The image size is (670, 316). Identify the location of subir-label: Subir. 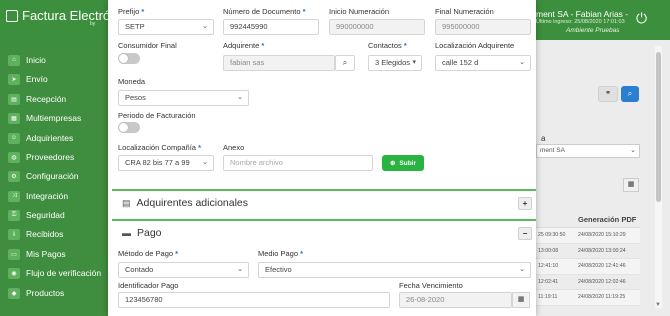
(408, 163).